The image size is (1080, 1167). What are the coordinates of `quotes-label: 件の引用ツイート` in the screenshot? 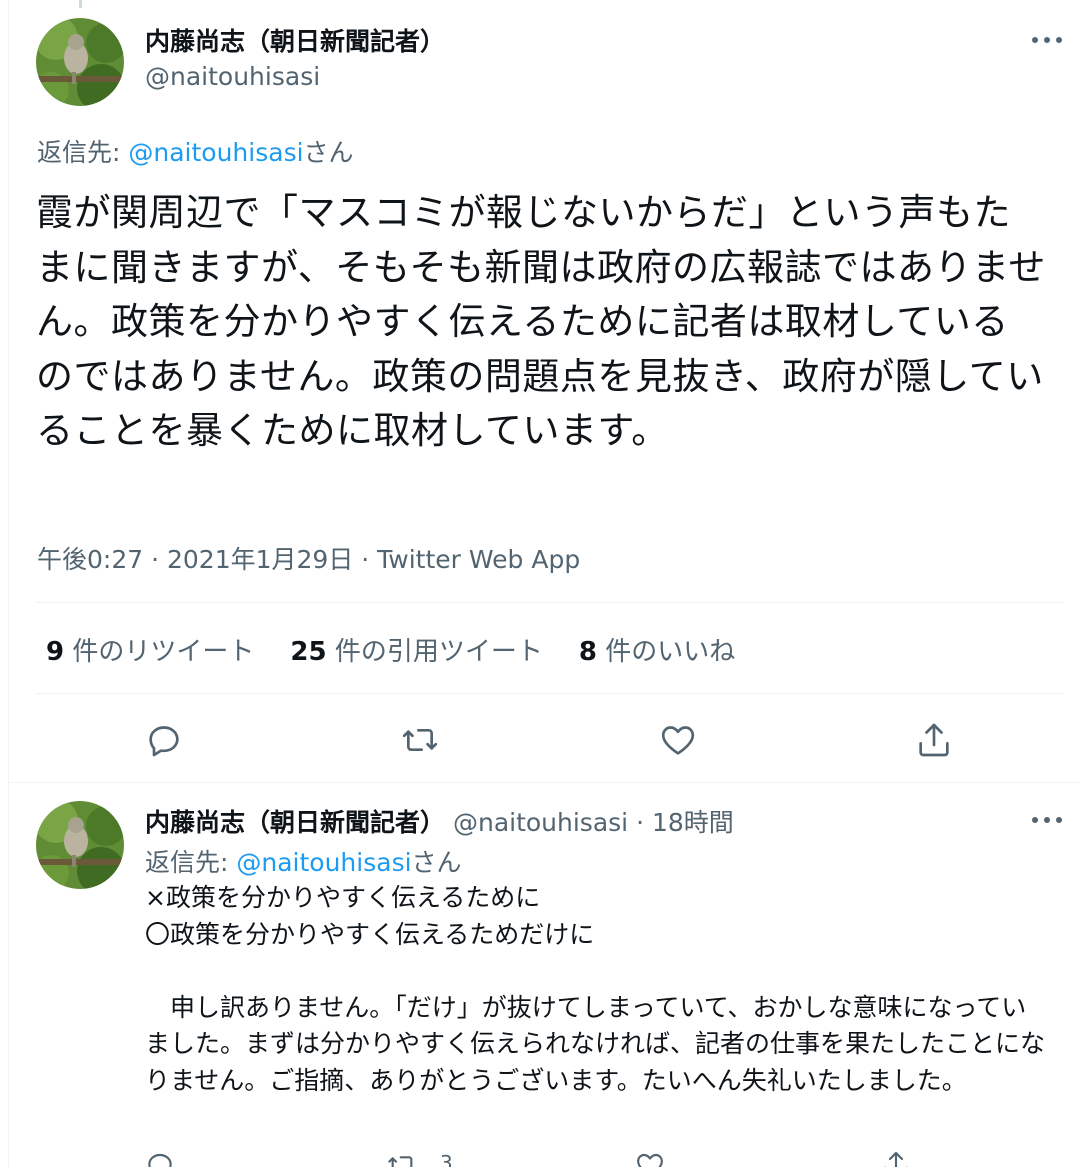 It's located at (438, 652).